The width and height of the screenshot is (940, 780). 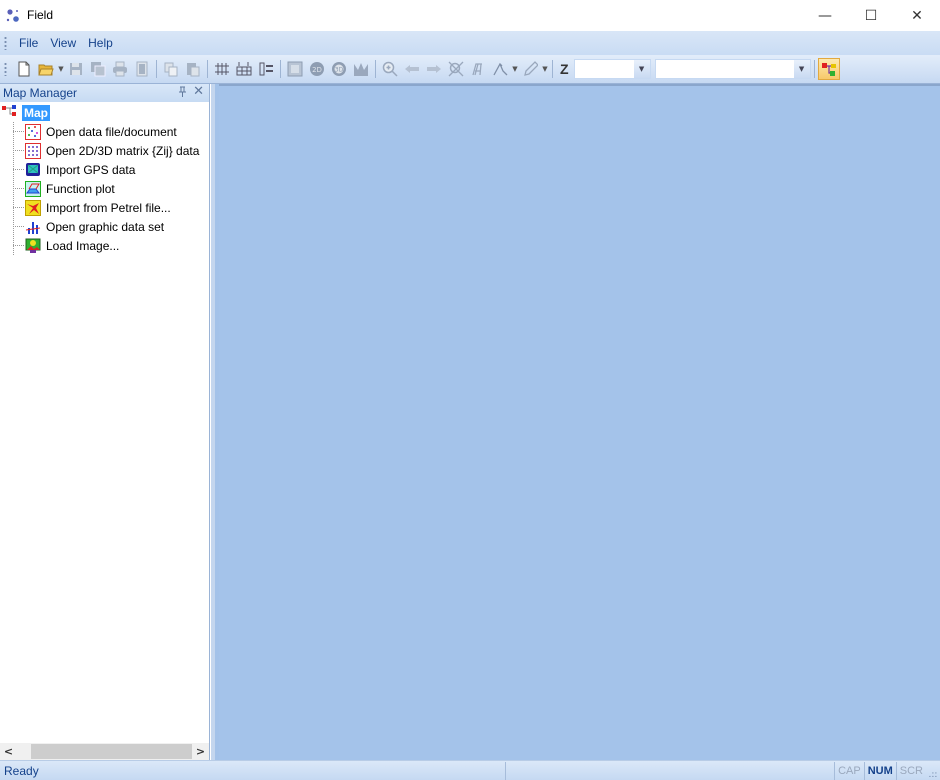 I want to click on tree-item-function-plot: Function plot, so click(x=104, y=188).